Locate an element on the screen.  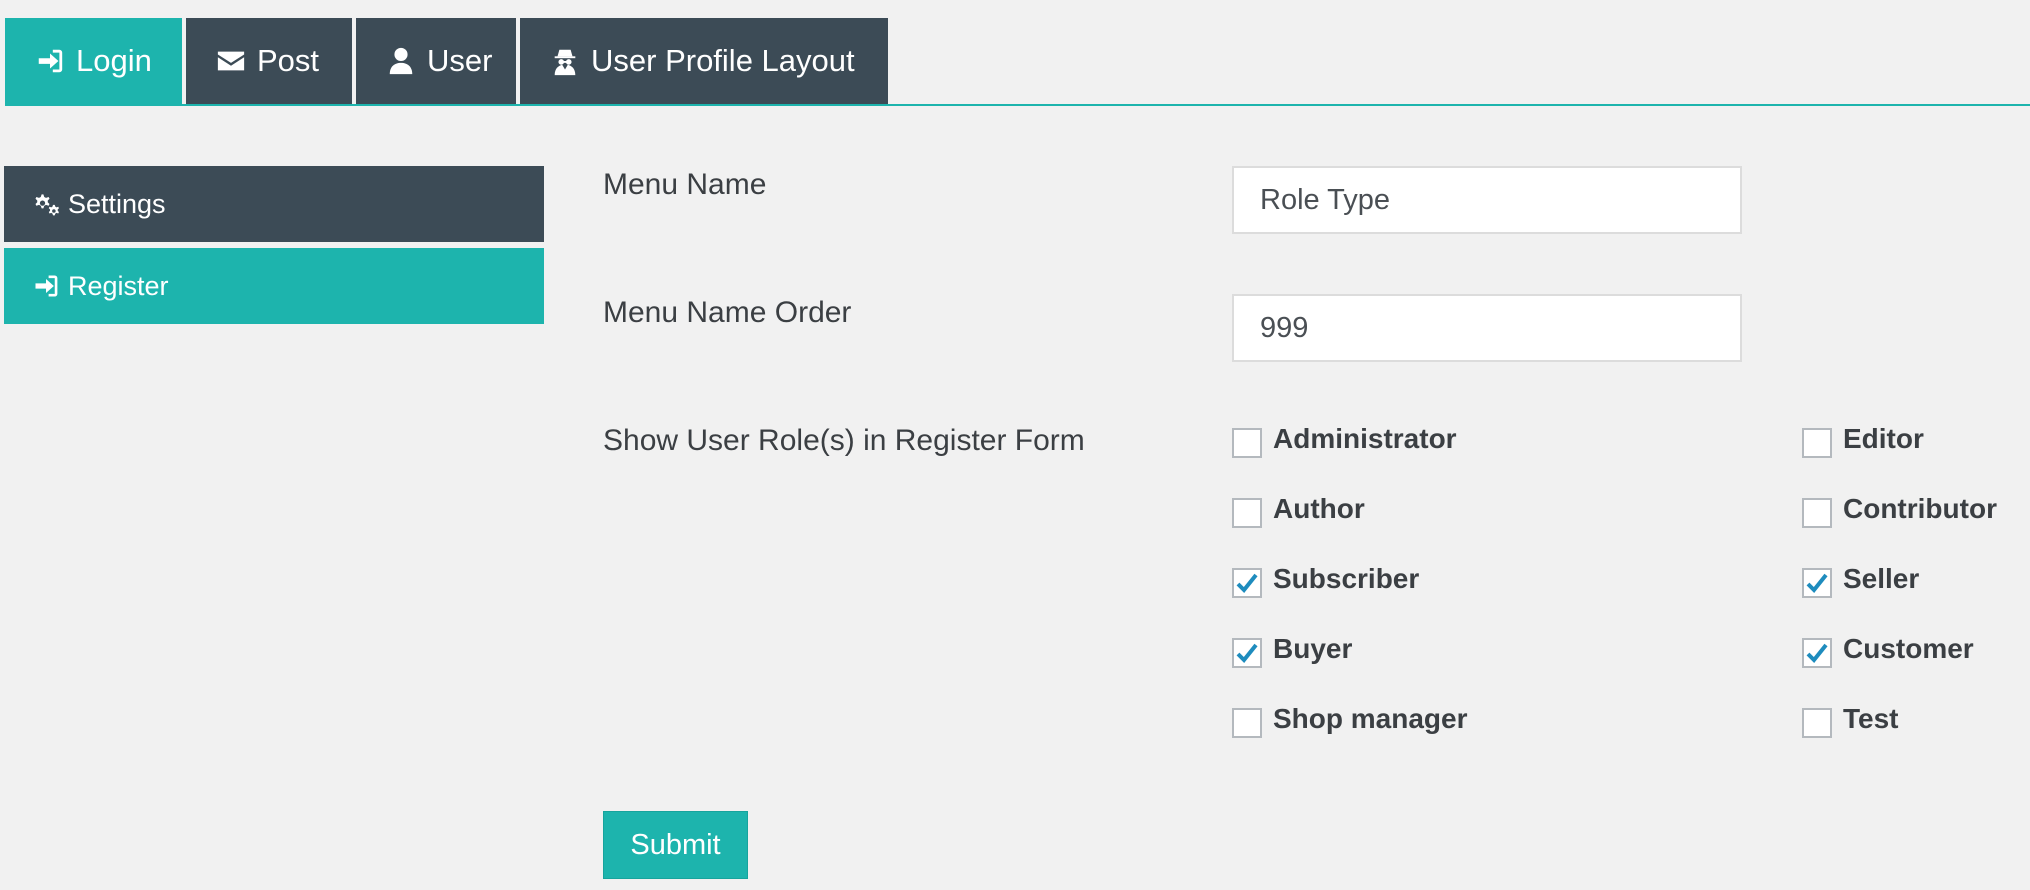
sidebar-item-label: Register is located at coordinates (118, 285).